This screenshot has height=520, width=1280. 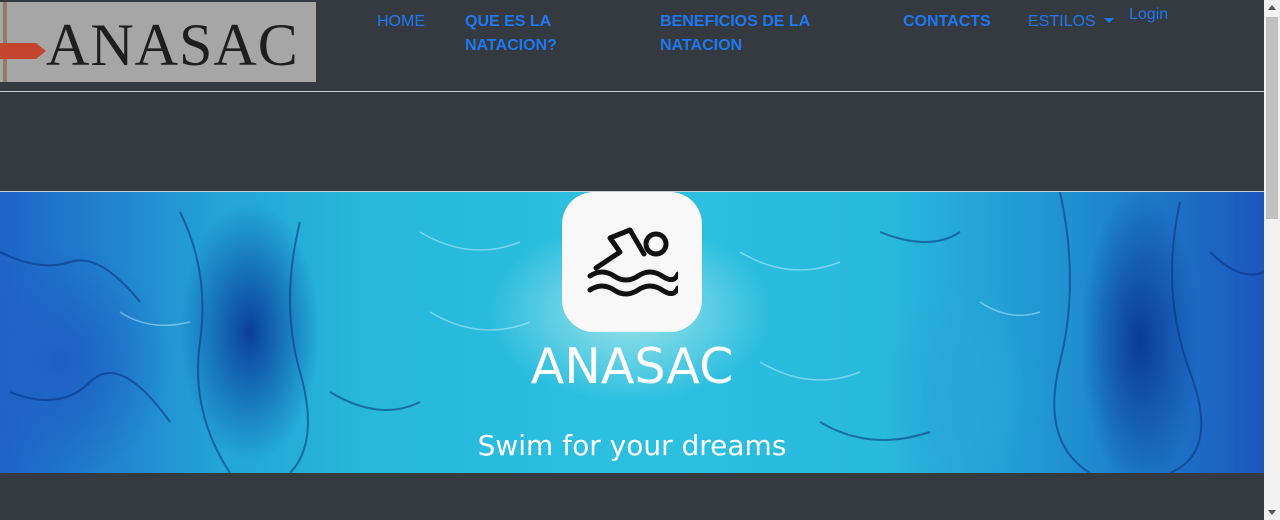 What do you see at coordinates (18, 51) in the screenshot?
I see `logo-arrow` at bounding box center [18, 51].